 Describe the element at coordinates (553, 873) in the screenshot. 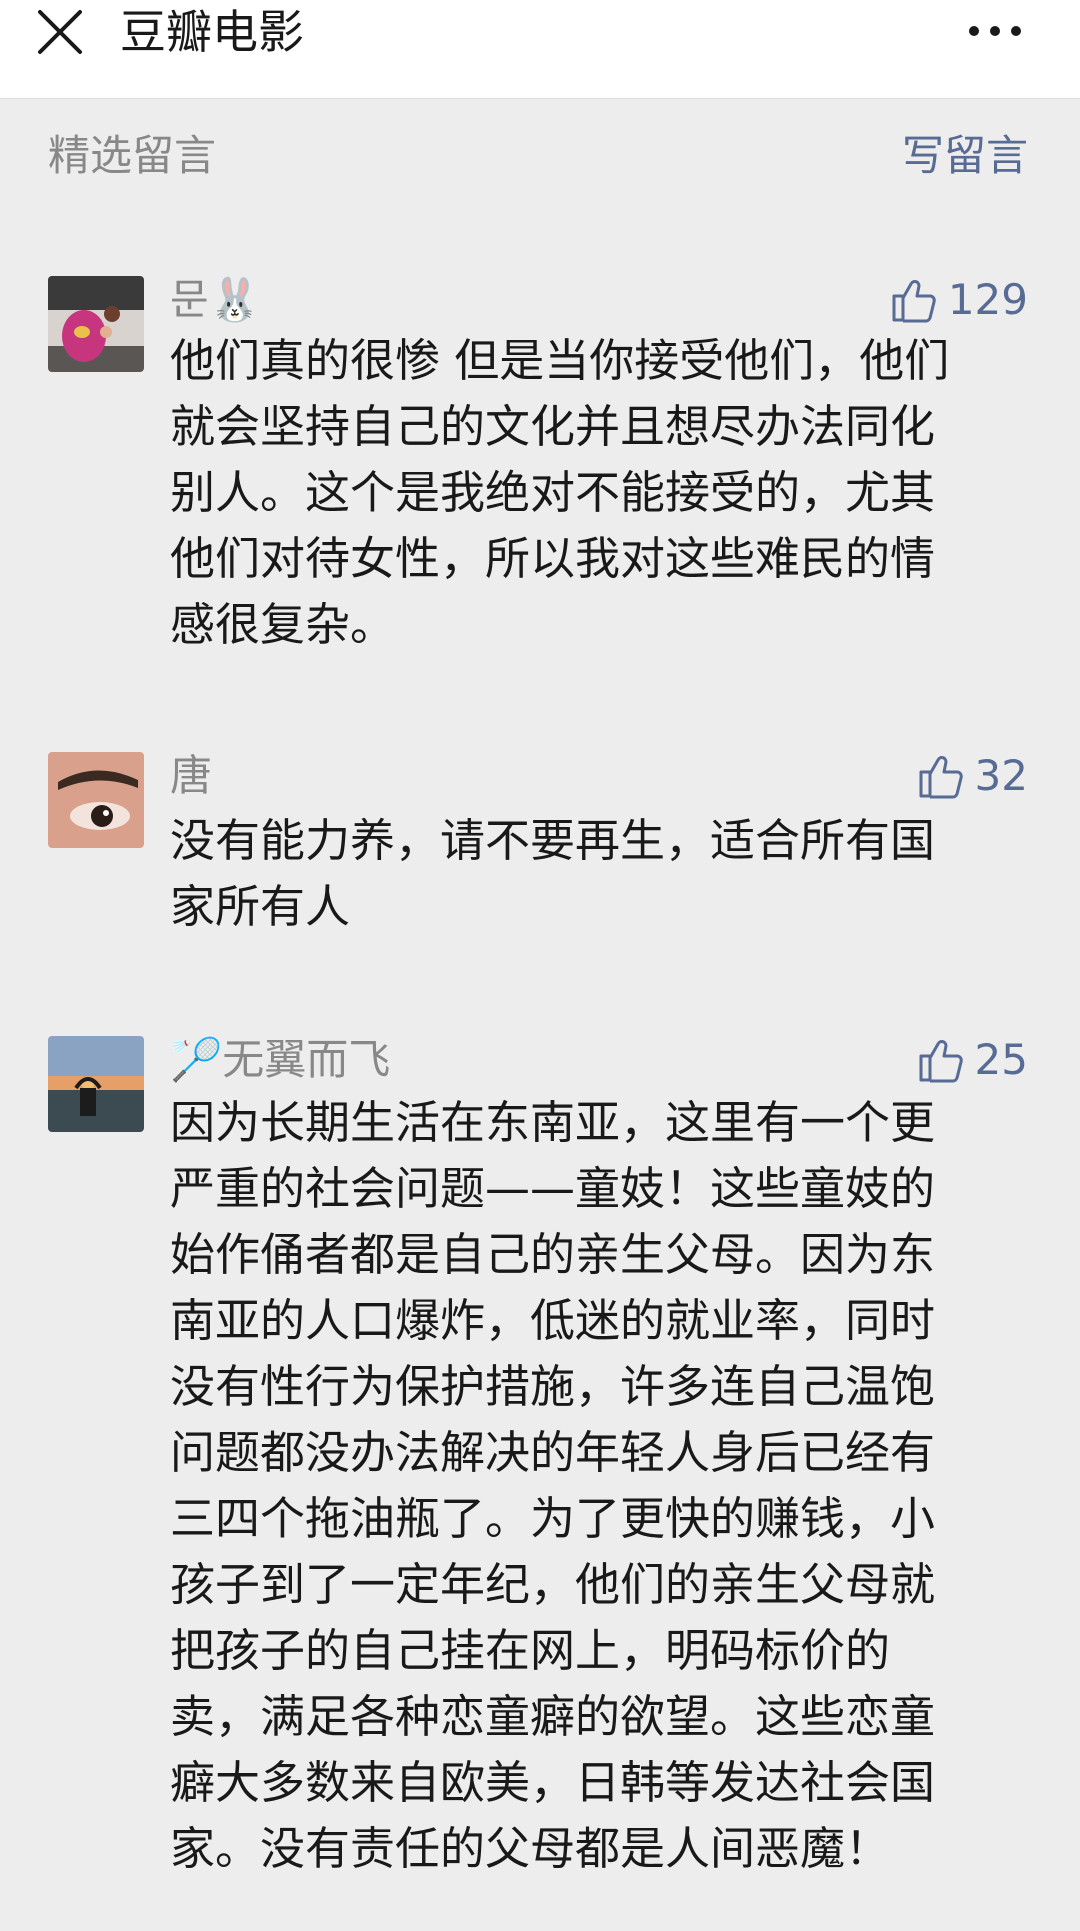

I see `comment-content: 没有能力养，请不要再生，适合所有国 家所有人` at that location.